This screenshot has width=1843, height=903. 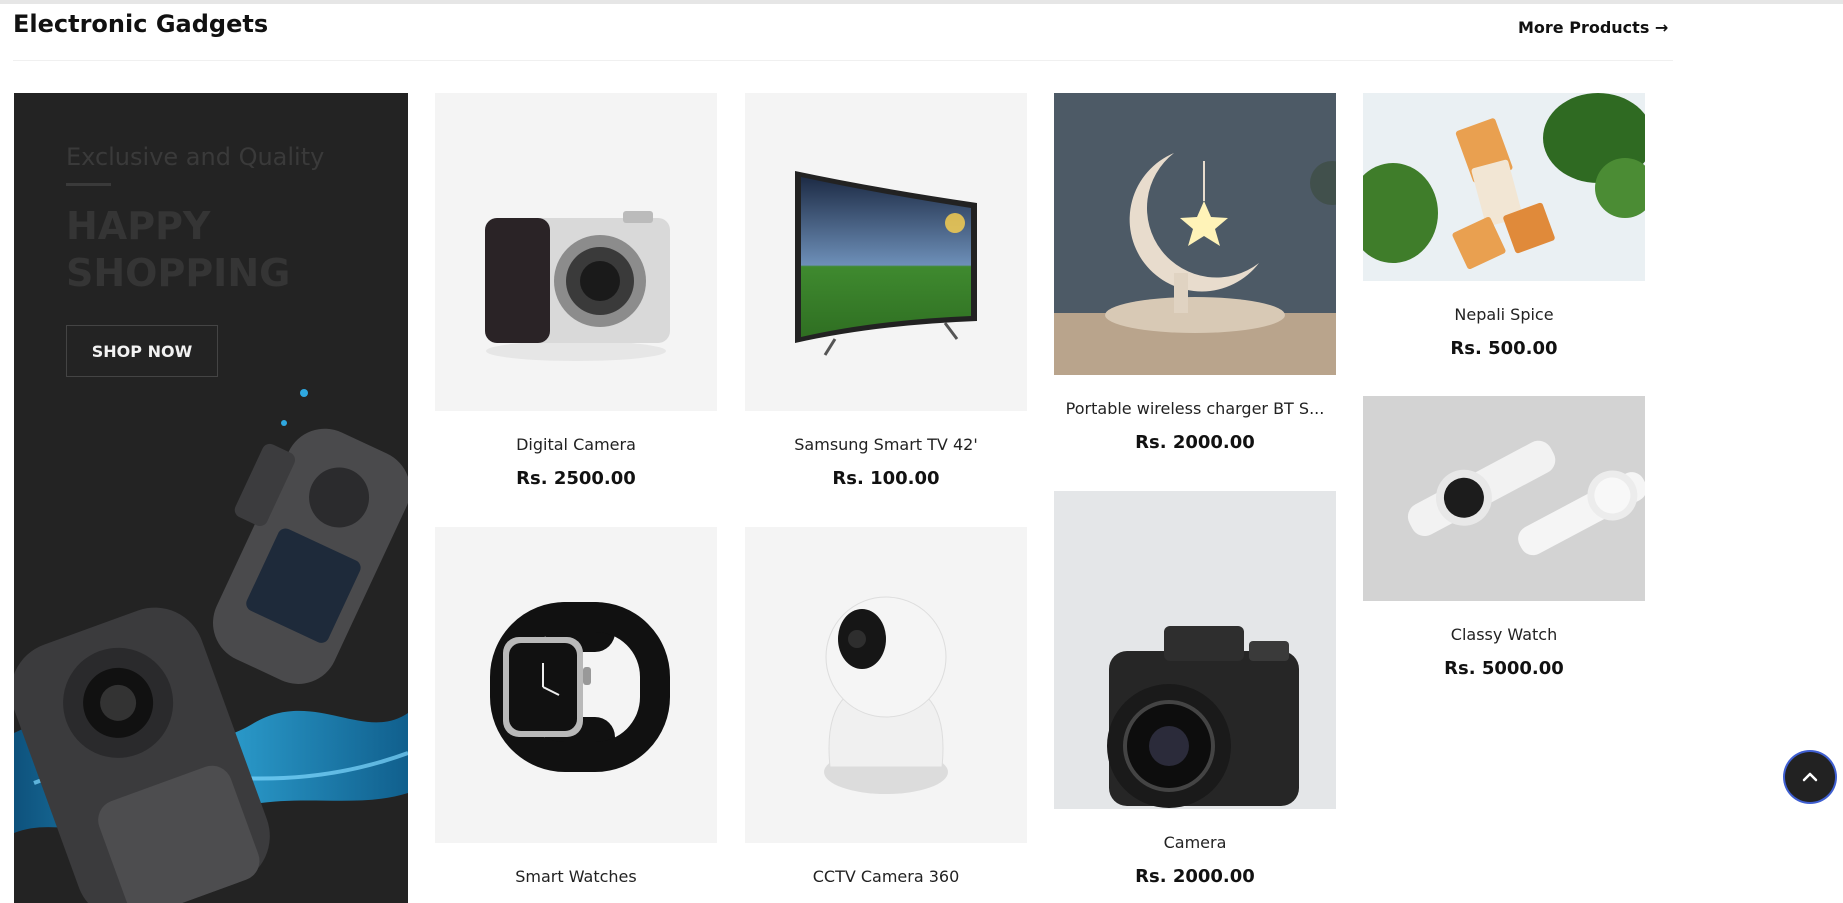 What do you see at coordinates (886, 444) in the screenshot?
I see `product-name: Samsung Smart TV 42'` at bounding box center [886, 444].